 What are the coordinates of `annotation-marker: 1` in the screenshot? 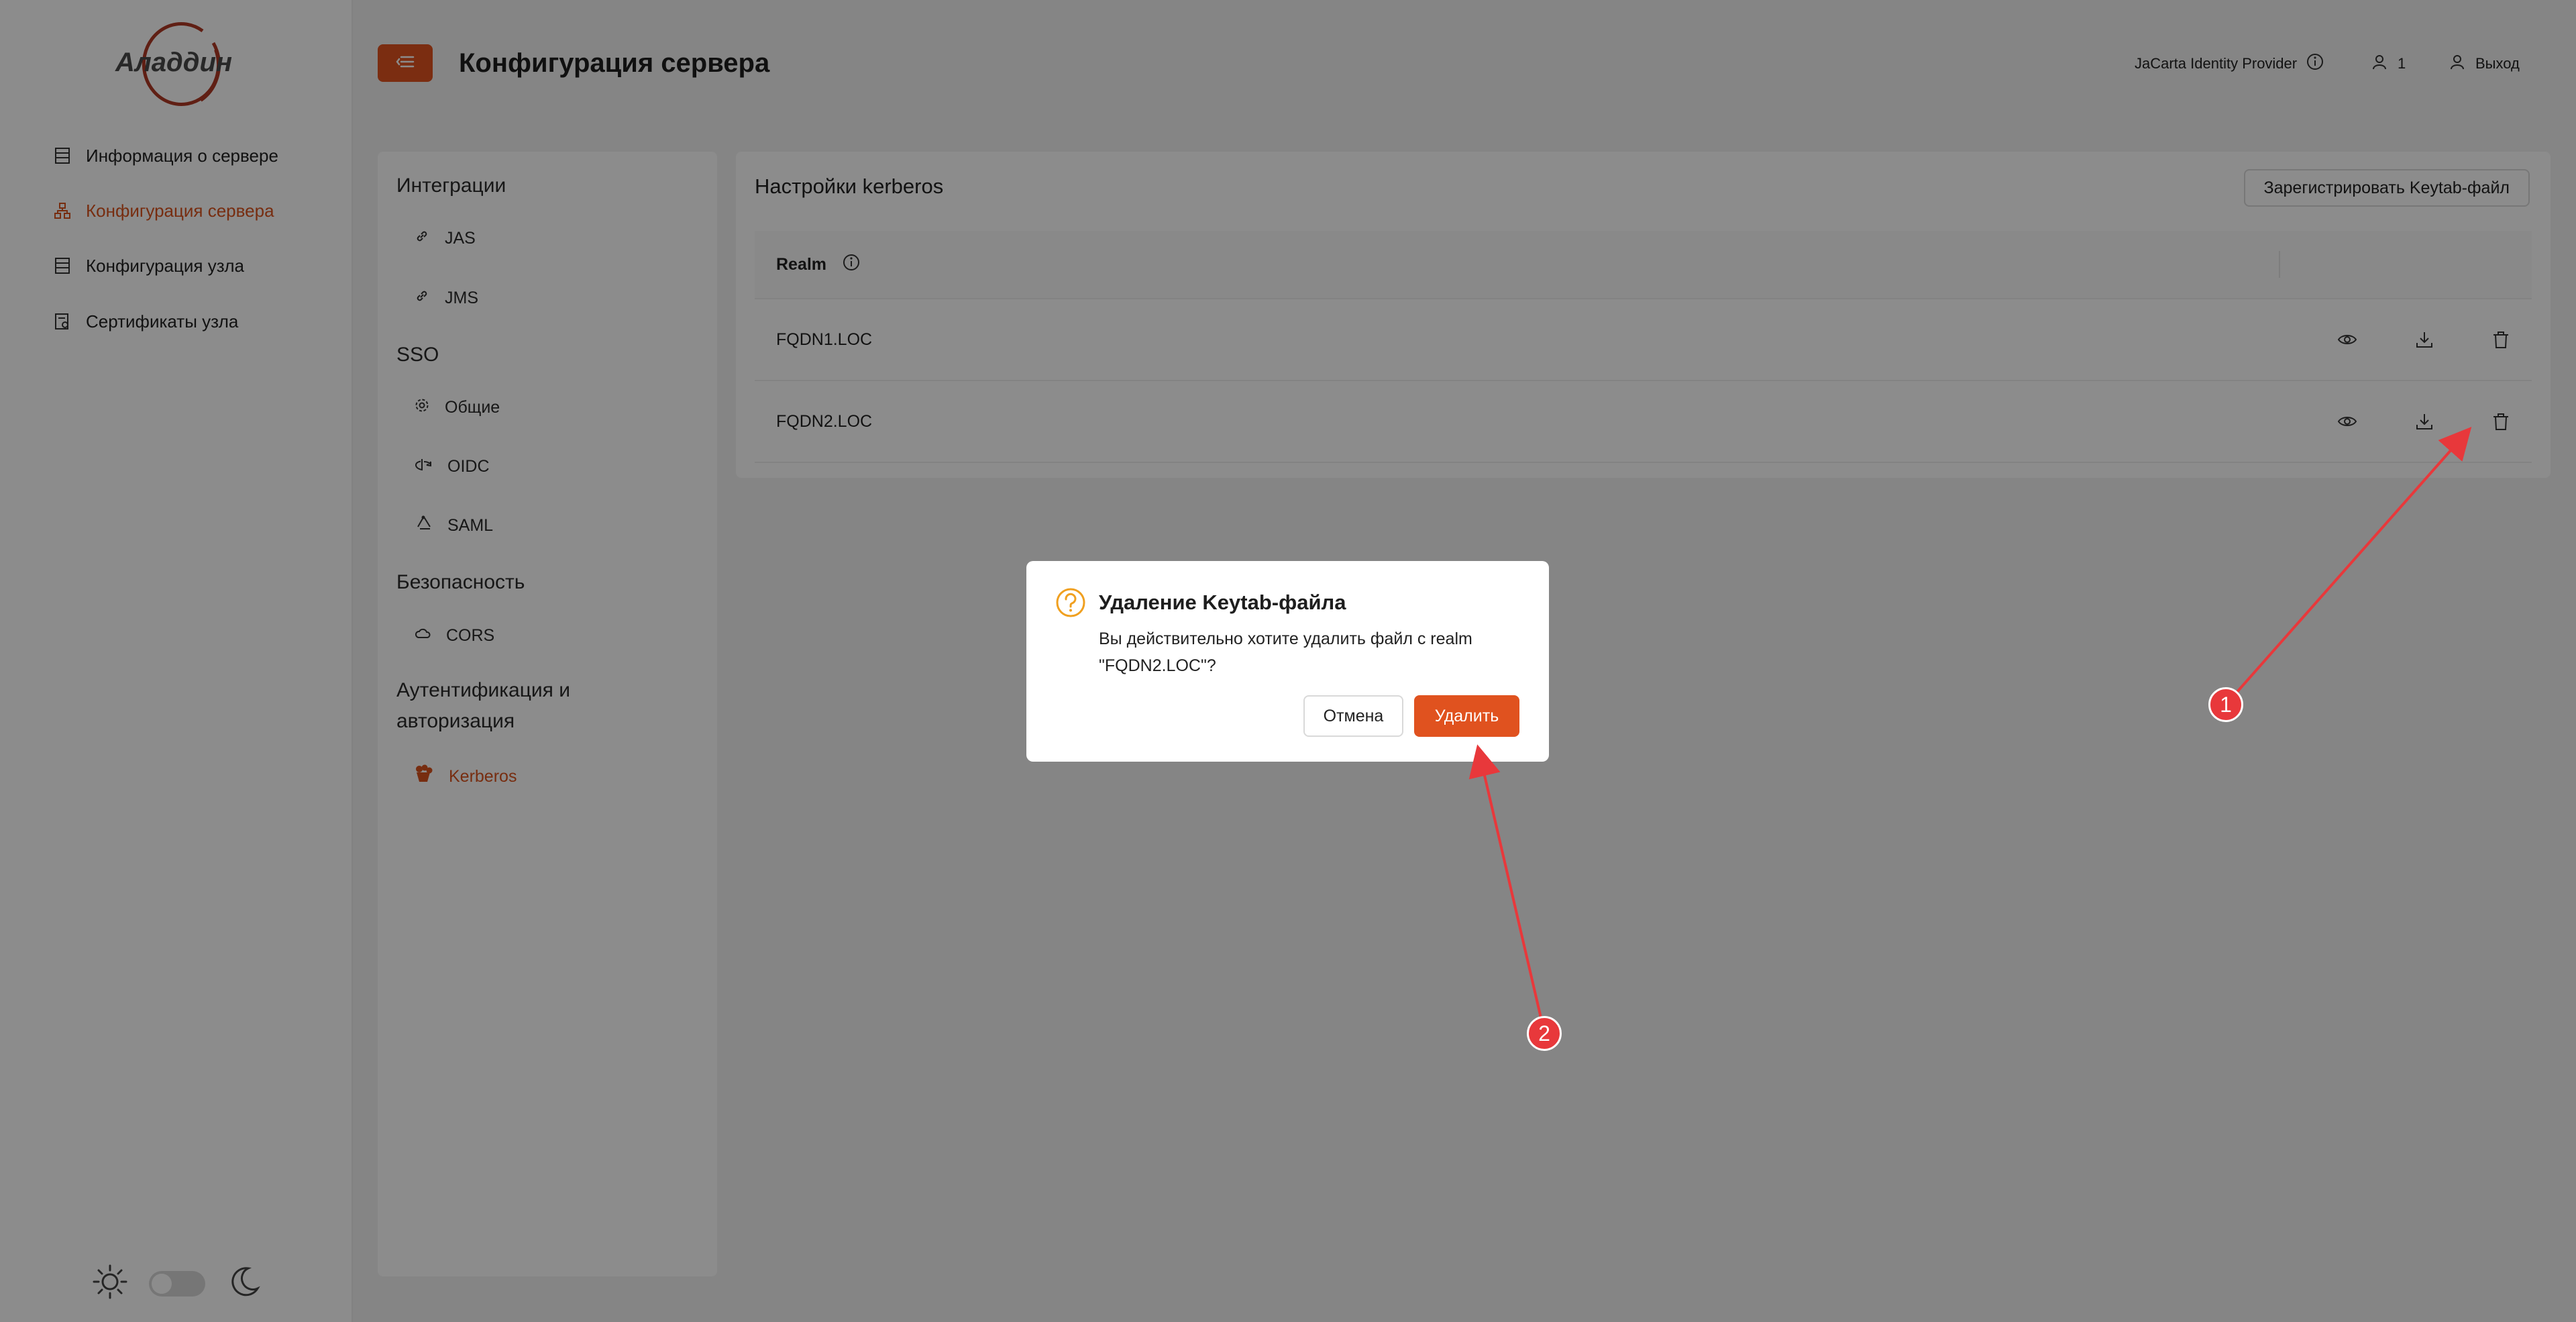 It's located at (2225, 704).